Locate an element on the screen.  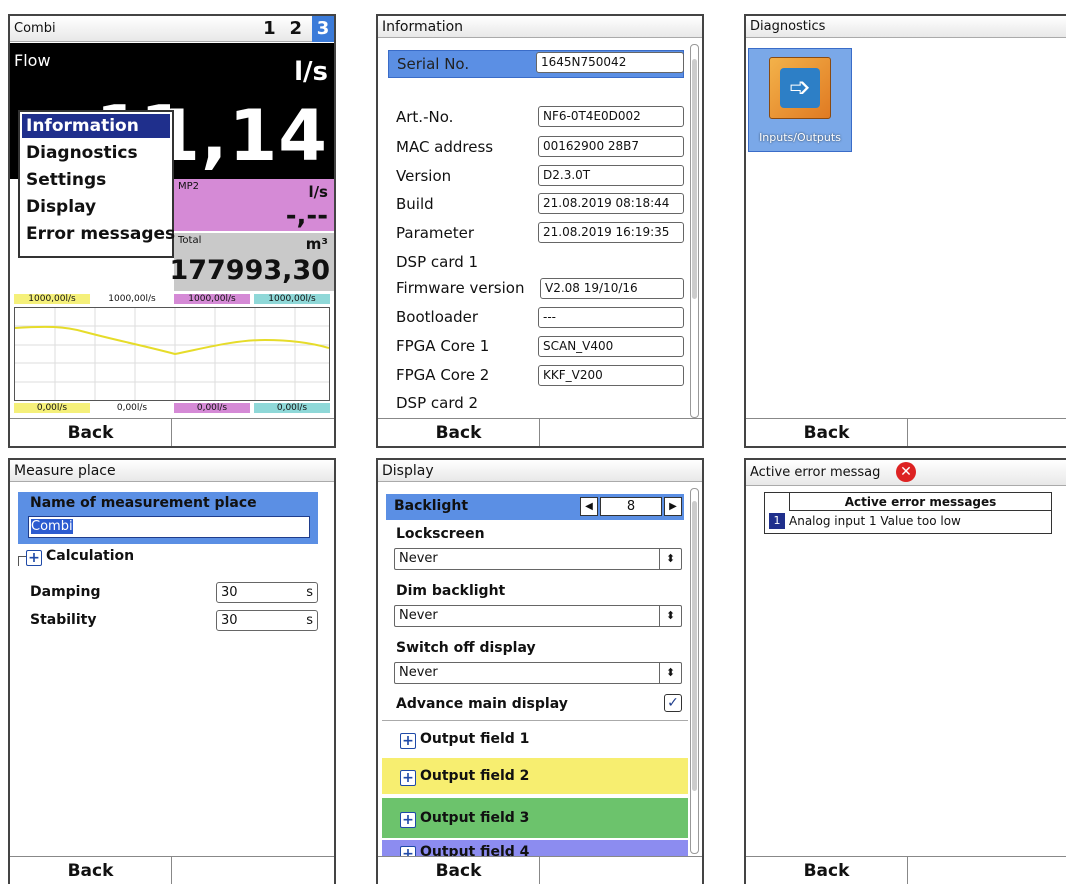
output-field-4: + Output field 4 is located at coordinates (535, 848).